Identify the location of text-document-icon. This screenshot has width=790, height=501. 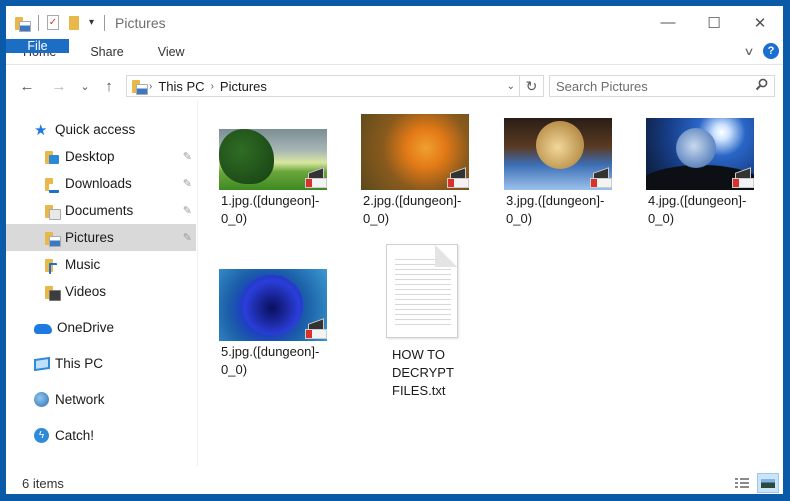
(422, 291).